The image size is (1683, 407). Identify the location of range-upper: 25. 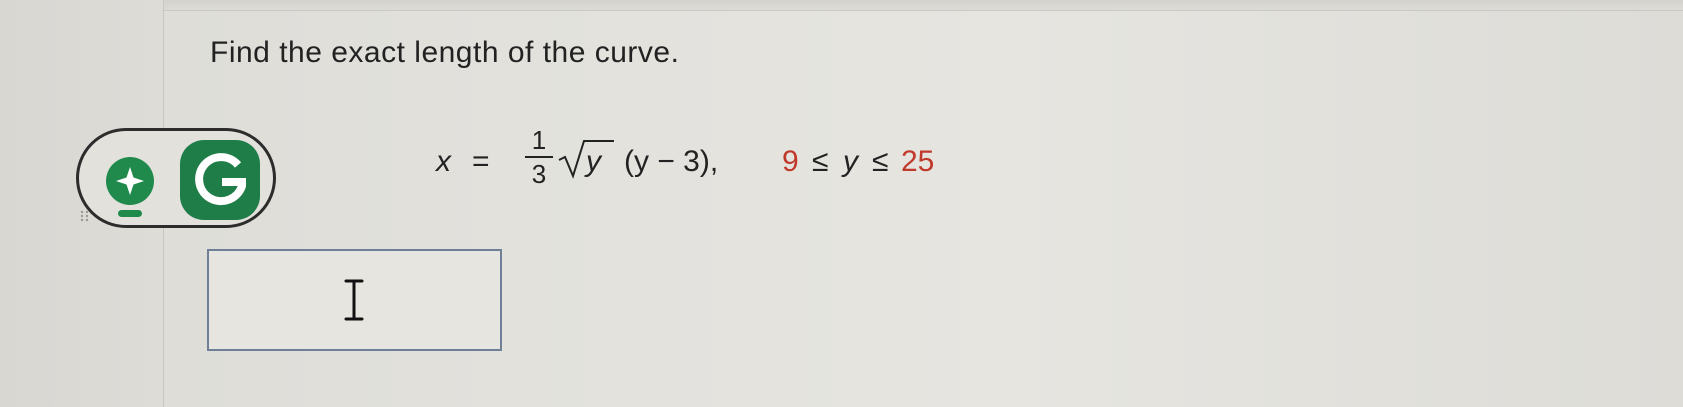
(918, 161).